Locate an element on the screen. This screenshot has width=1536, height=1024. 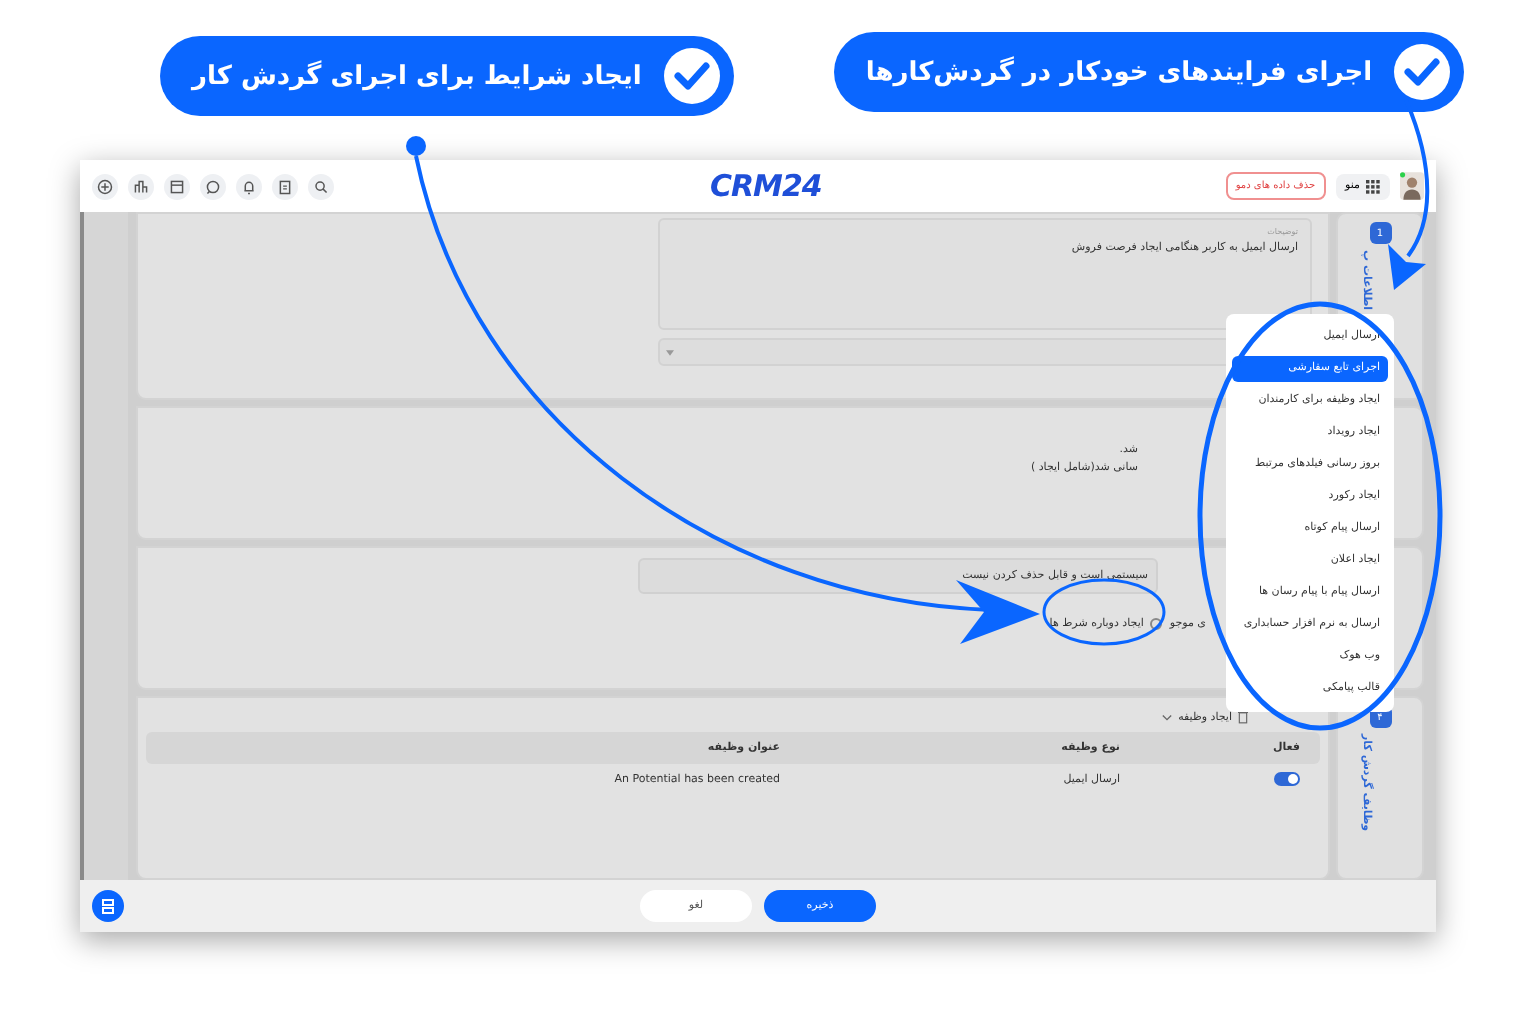
callout-text: اجرای فرایندهای خودکار در گردش‌کارها is located at coordinates (1119, 72).